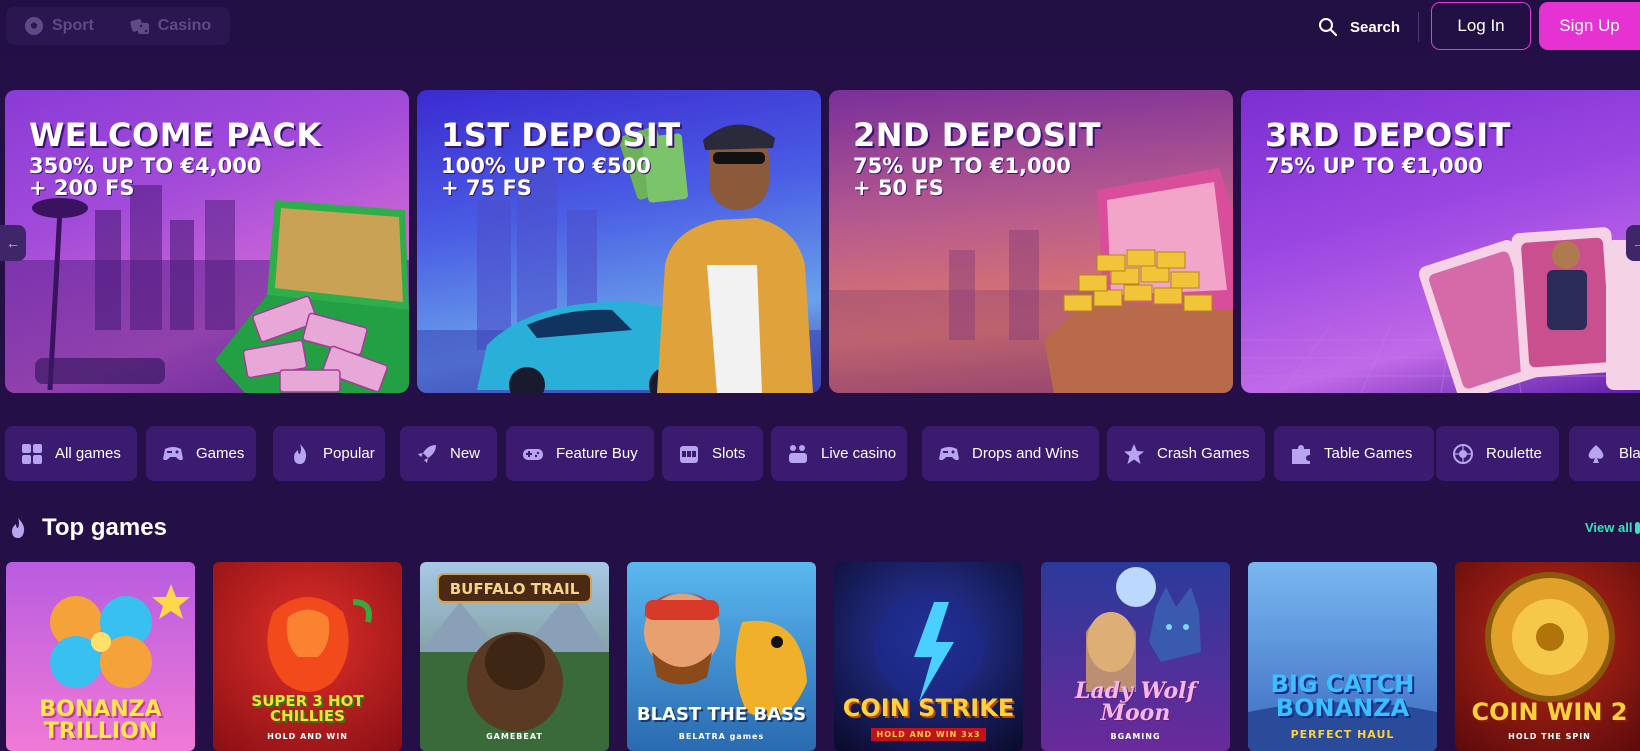 The width and height of the screenshot is (1640, 751). Describe the element at coordinates (1025, 453) in the screenshot. I see `category-label: Drops and Wins` at that location.